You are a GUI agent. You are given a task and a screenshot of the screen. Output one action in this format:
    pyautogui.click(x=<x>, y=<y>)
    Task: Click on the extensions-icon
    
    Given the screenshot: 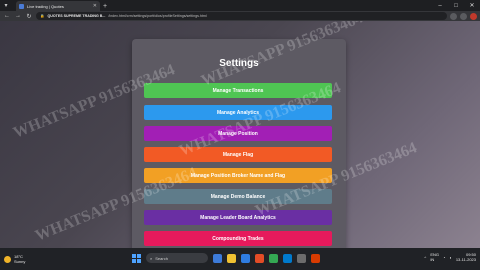 What is the action you would take?
    pyautogui.click(x=463, y=16)
    